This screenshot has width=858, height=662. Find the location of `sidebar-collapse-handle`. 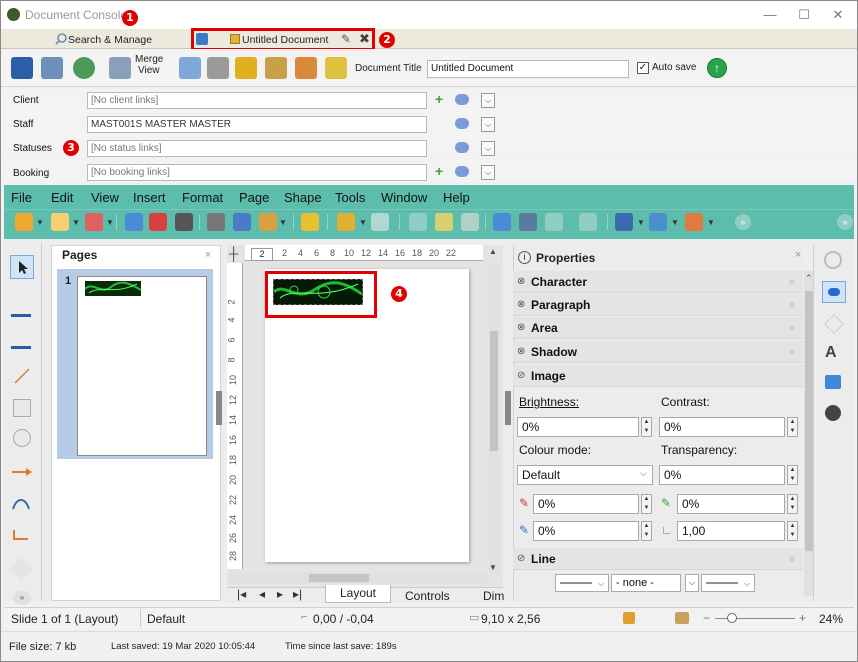

sidebar-collapse-handle is located at coordinates (508, 408).